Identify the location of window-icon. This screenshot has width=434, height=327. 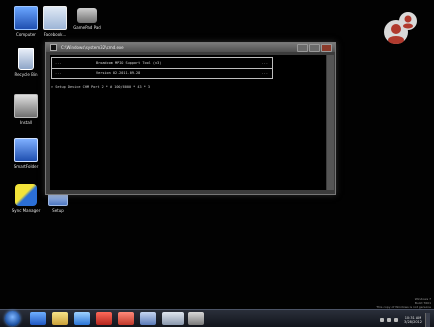
(173, 318).